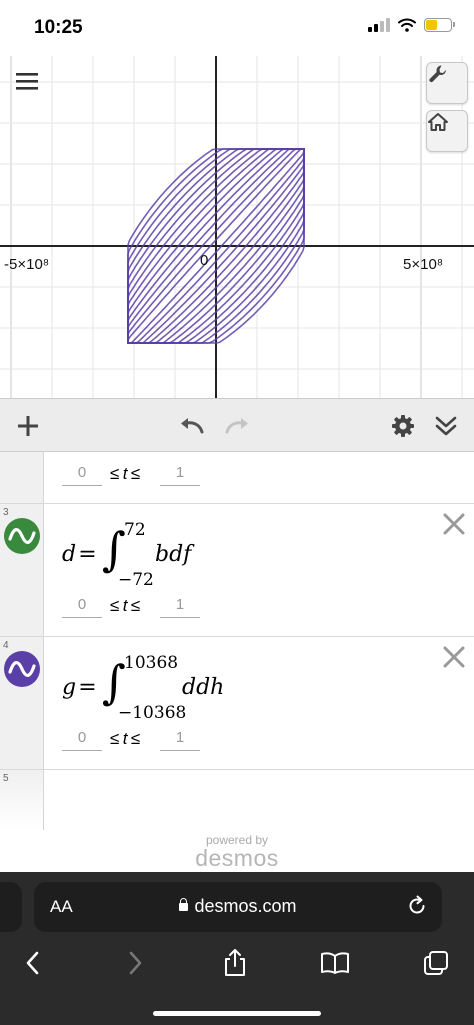  Describe the element at coordinates (438, 74) in the screenshot. I see `wrench-icon` at that location.